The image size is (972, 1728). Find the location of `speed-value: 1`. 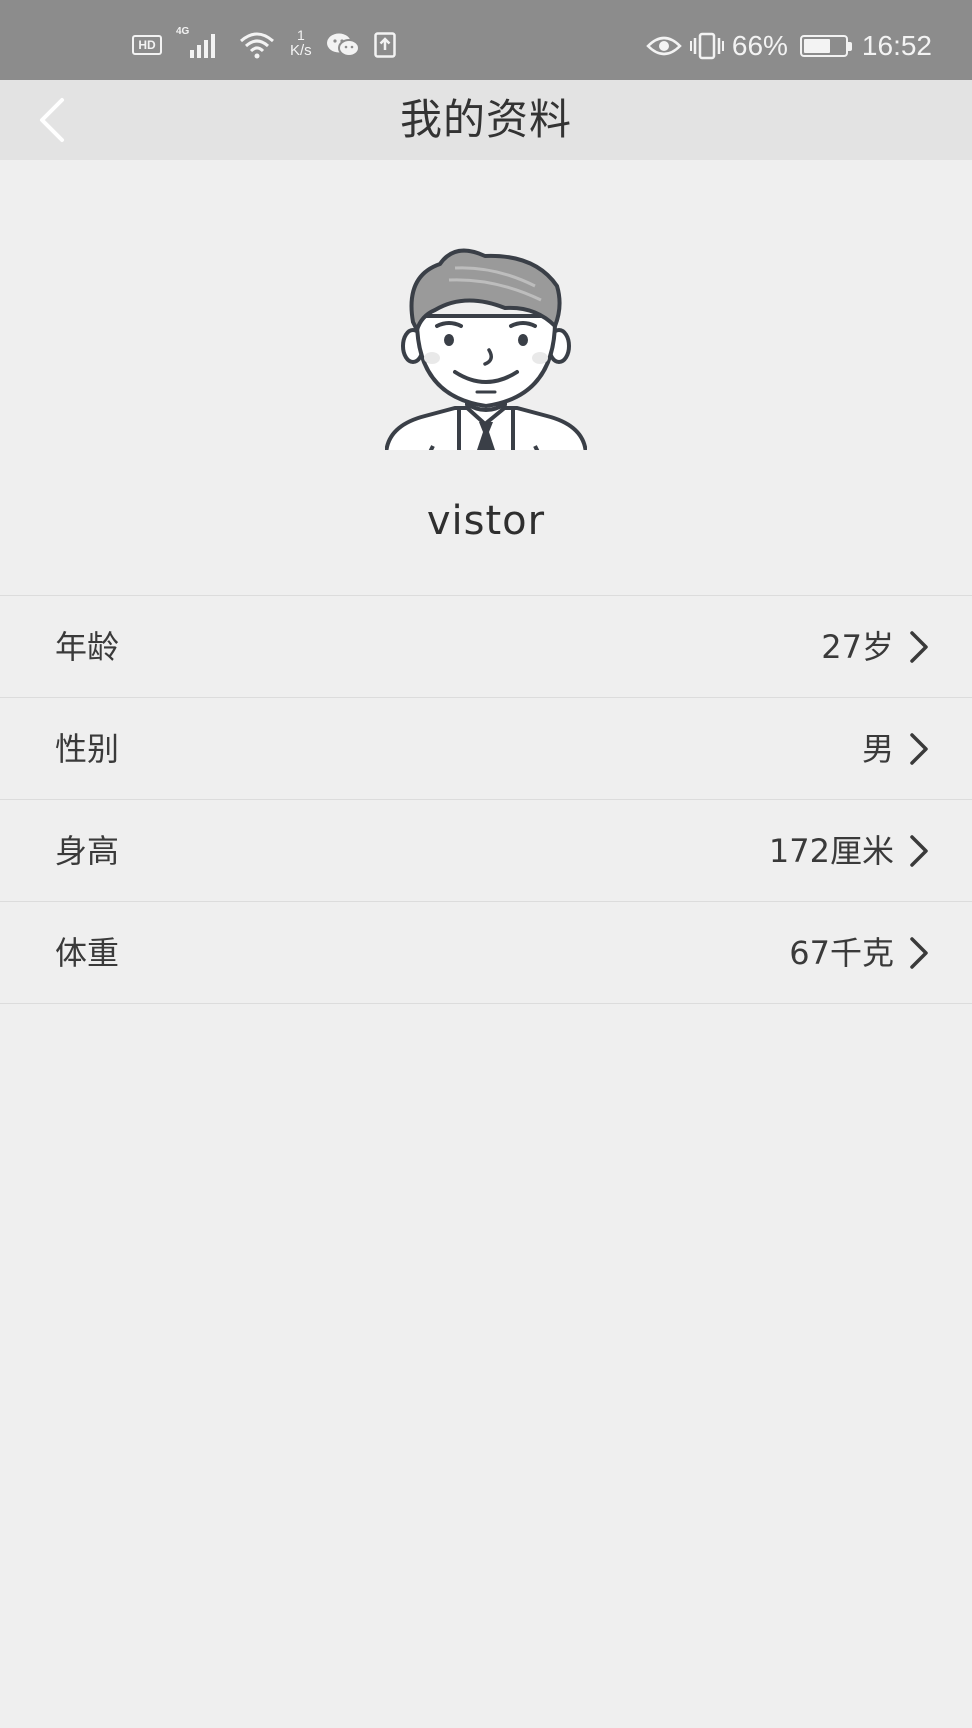

speed-value: 1 is located at coordinates (300, 35).